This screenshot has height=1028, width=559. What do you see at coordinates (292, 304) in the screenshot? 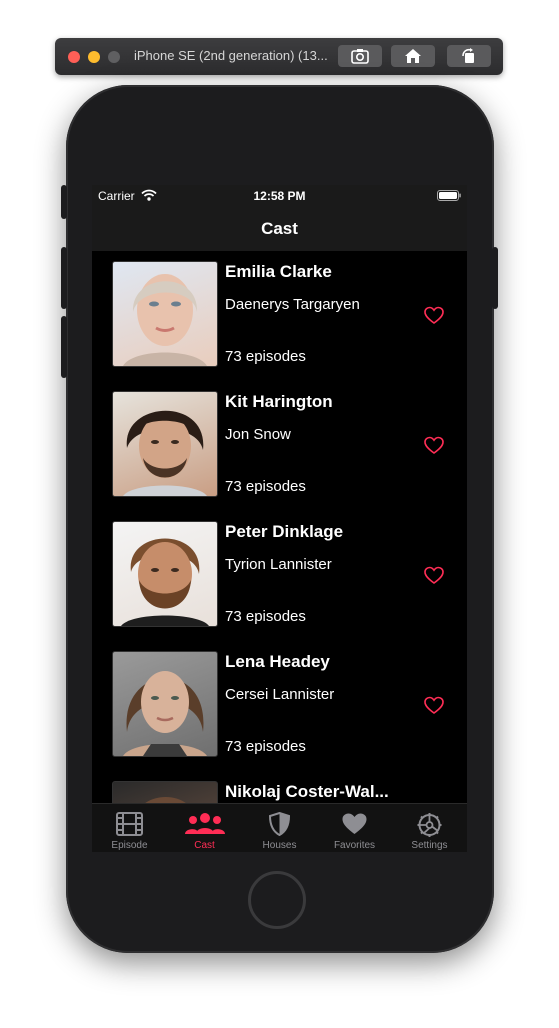
I see `character-name: Daenerys Targaryen` at bounding box center [292, 304].